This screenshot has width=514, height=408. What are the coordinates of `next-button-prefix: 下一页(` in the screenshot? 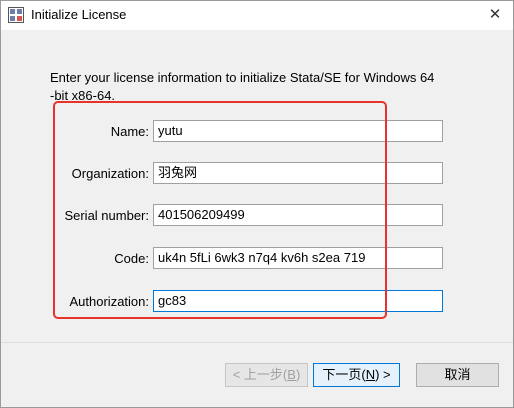 It's located at (344, 374).